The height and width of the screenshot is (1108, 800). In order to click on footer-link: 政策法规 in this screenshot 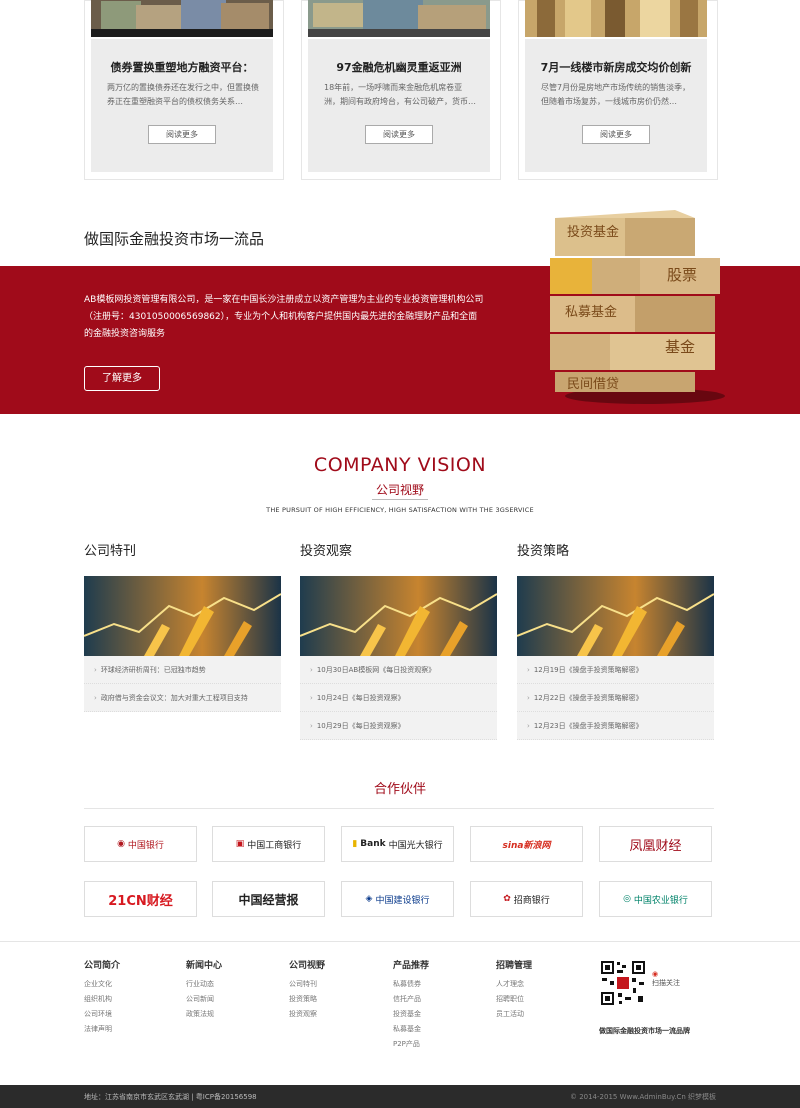, I will do `click(231, 1014)`.